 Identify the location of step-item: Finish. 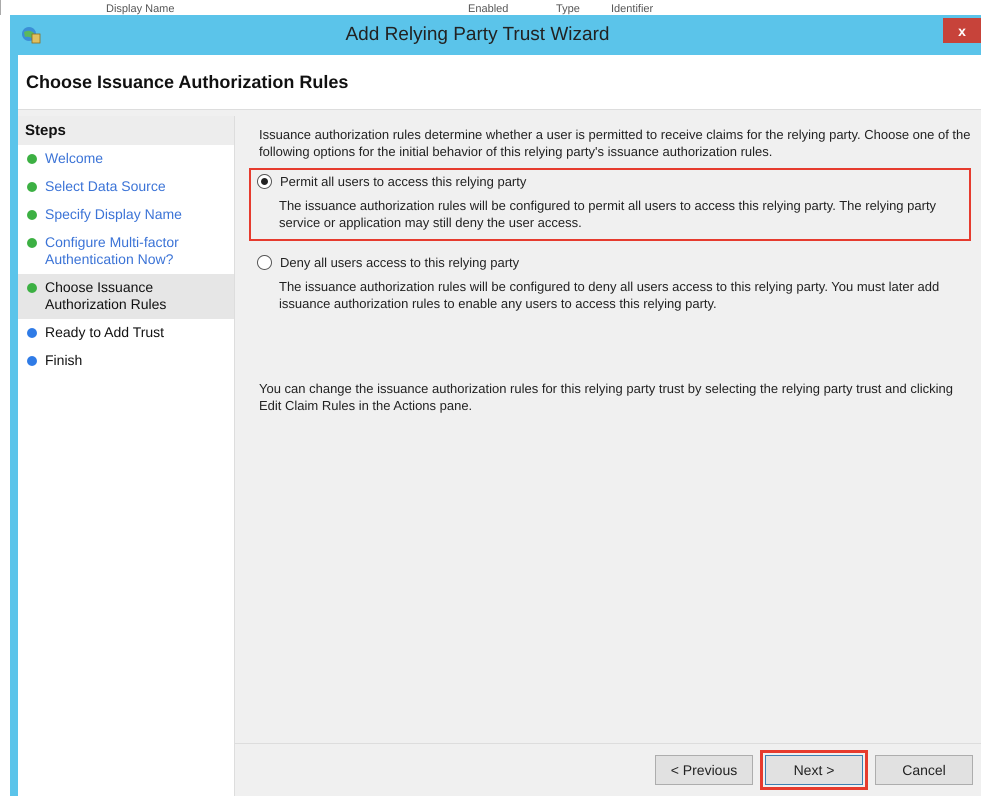
(126, 361).